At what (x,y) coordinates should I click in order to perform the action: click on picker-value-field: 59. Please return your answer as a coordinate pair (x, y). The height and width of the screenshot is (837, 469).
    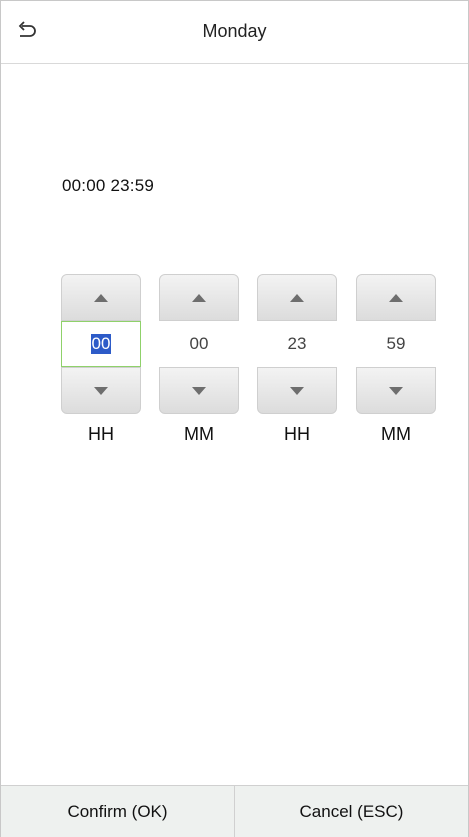
    Looking at the image, I should click on (396, 344).